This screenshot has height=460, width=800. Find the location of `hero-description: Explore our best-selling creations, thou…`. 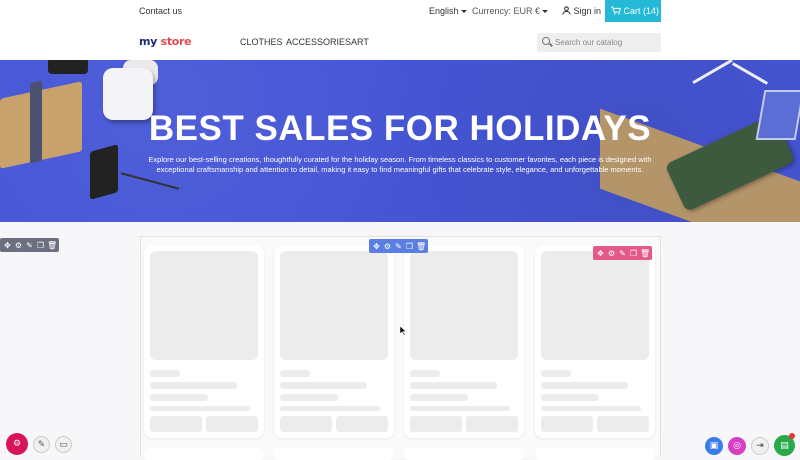

hero-description: Explore our best-selling creations, thou… is located at coordinates (400, 164).